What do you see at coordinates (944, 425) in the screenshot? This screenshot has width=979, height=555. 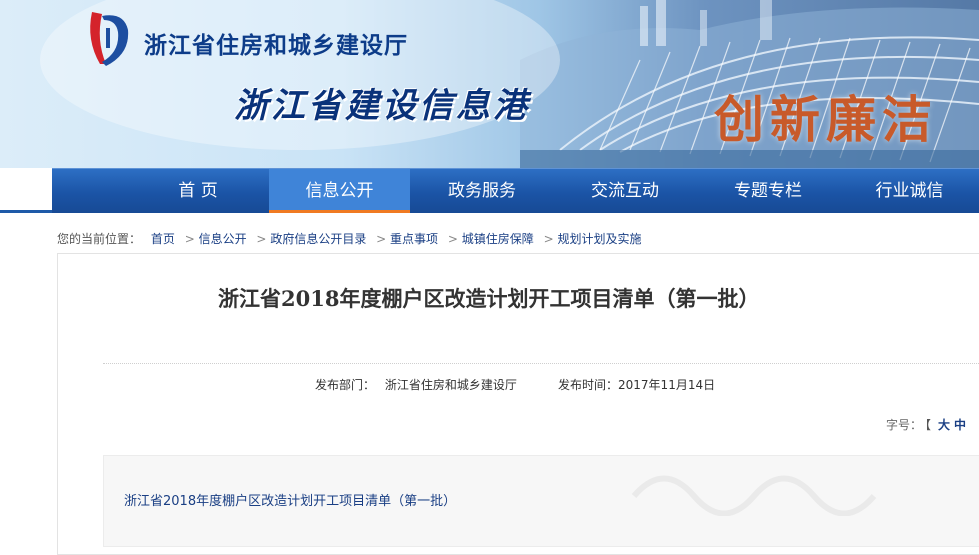 I see `font-size-large: 大` at bounding box center [944, 425].